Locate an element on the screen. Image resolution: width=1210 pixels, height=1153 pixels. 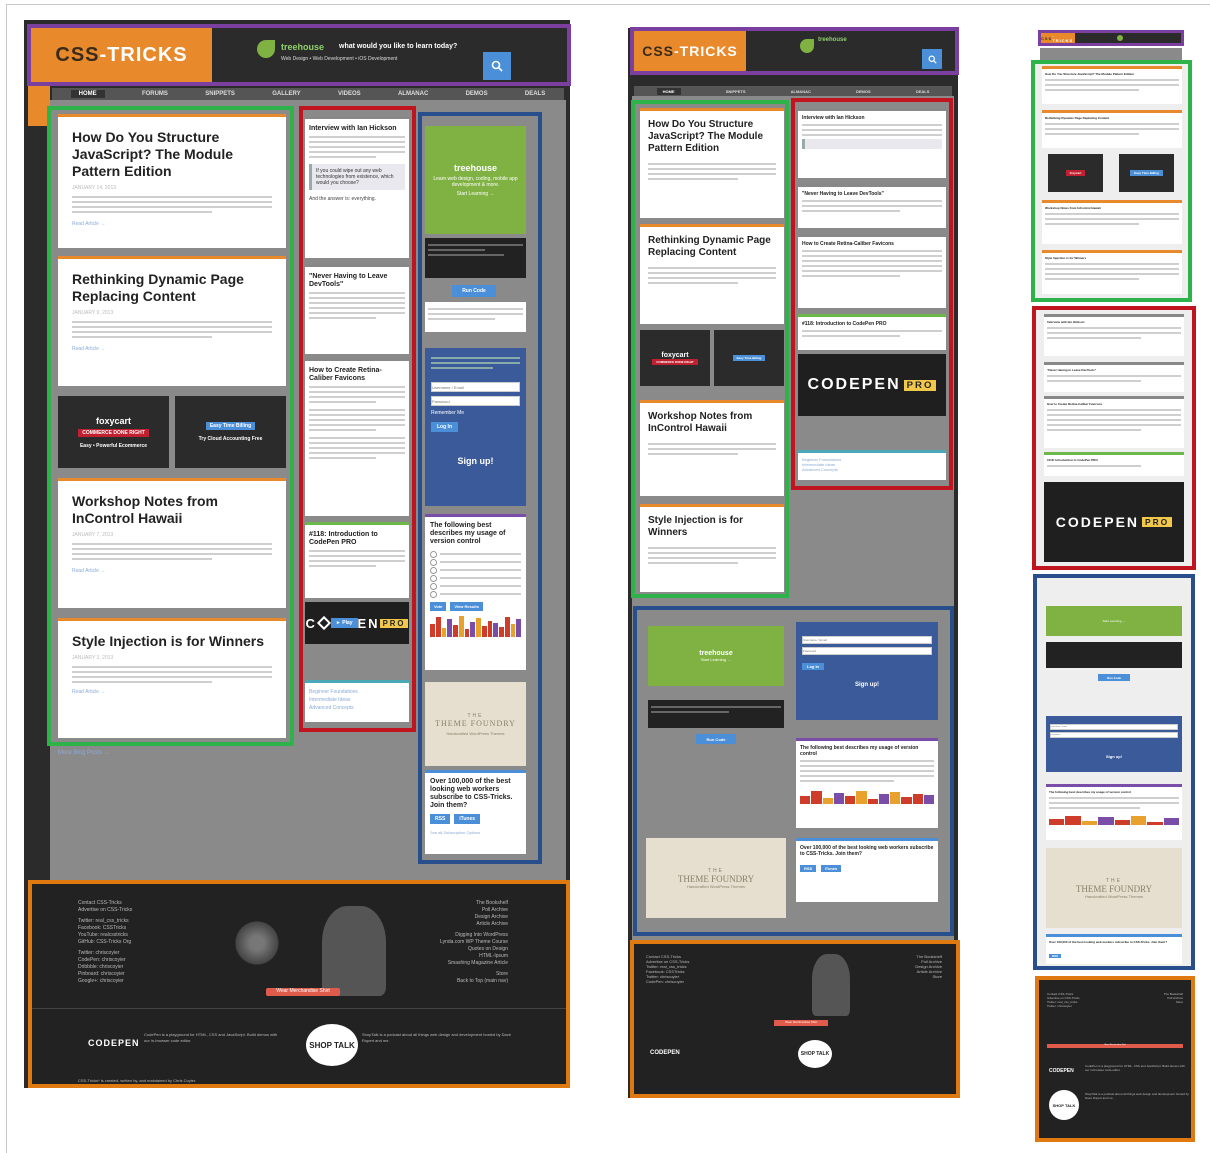
treehouse-promo: Start Learning → is located at coordinates (1114, 621).